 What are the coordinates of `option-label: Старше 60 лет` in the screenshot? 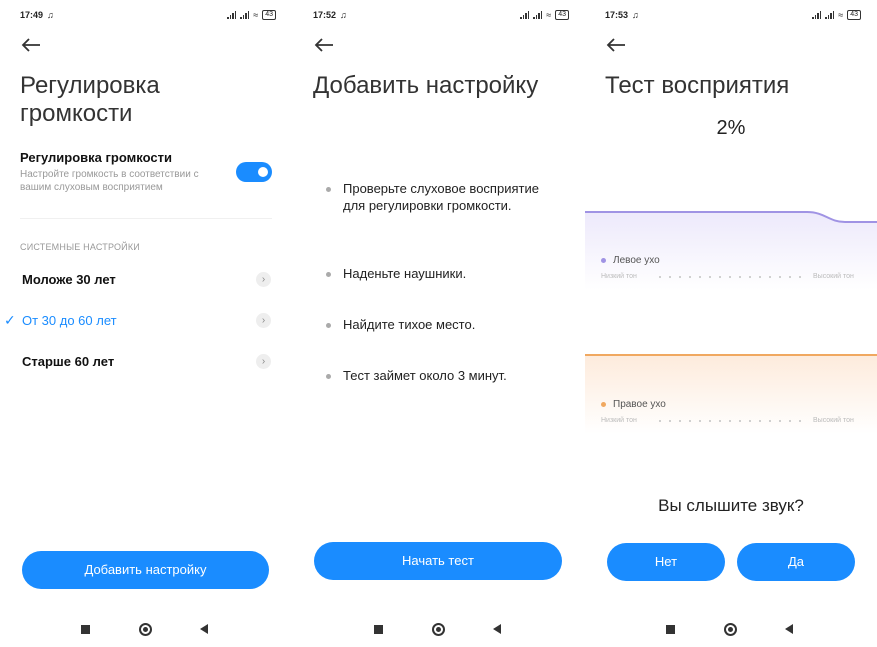 It's located at (68, 361).